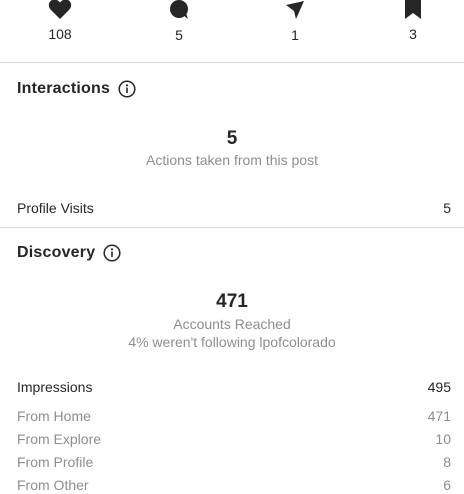  I want to click on list-item: From Other 6, so click(234, 485).